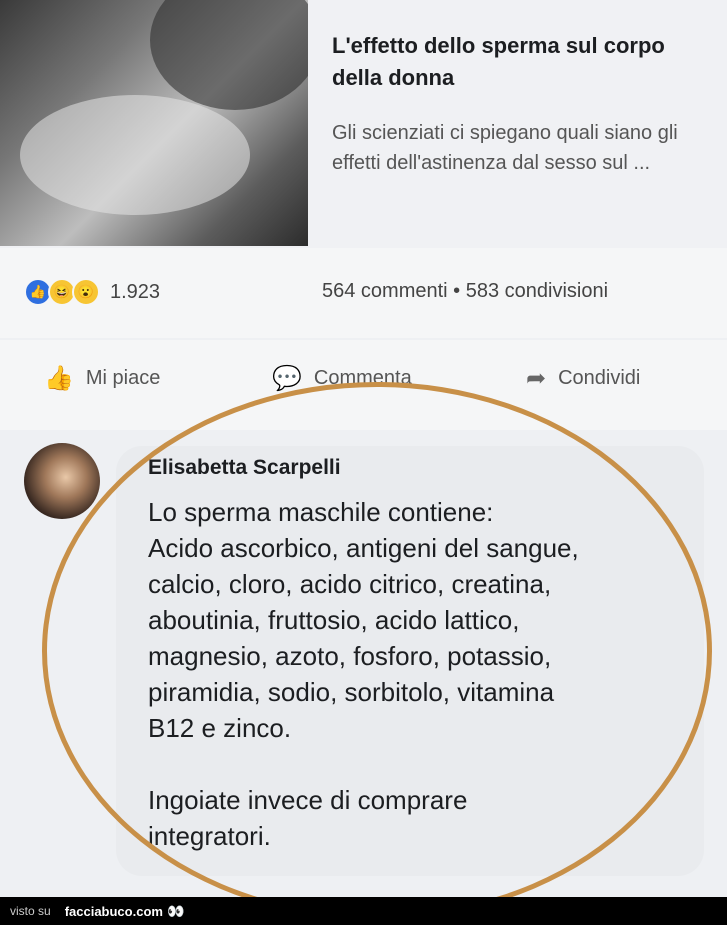  I want to click on share-arrow-icon: ➦, so click(536, 378).